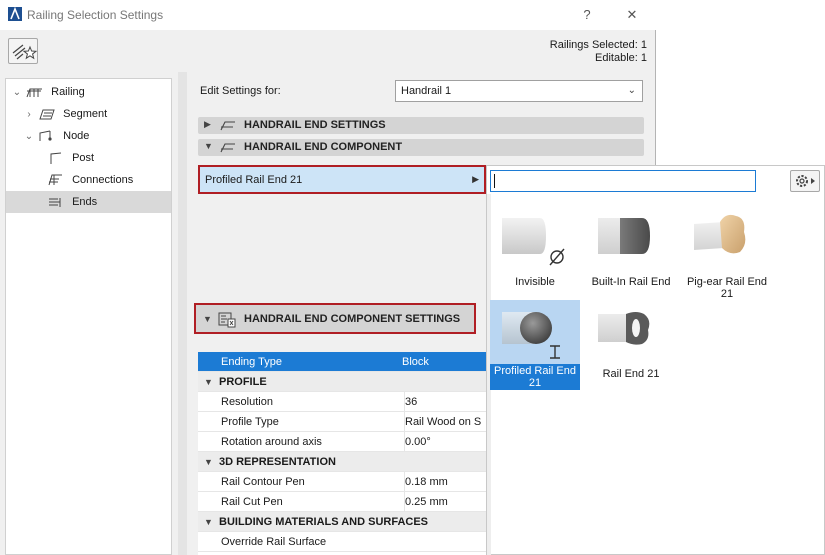 The height and width of the screenshot is (555, 825). Describe the element at coordinates (342, 502) in the screenshot. I see `grid-row: Rail Cut Pen 0.25 mm` at that location.